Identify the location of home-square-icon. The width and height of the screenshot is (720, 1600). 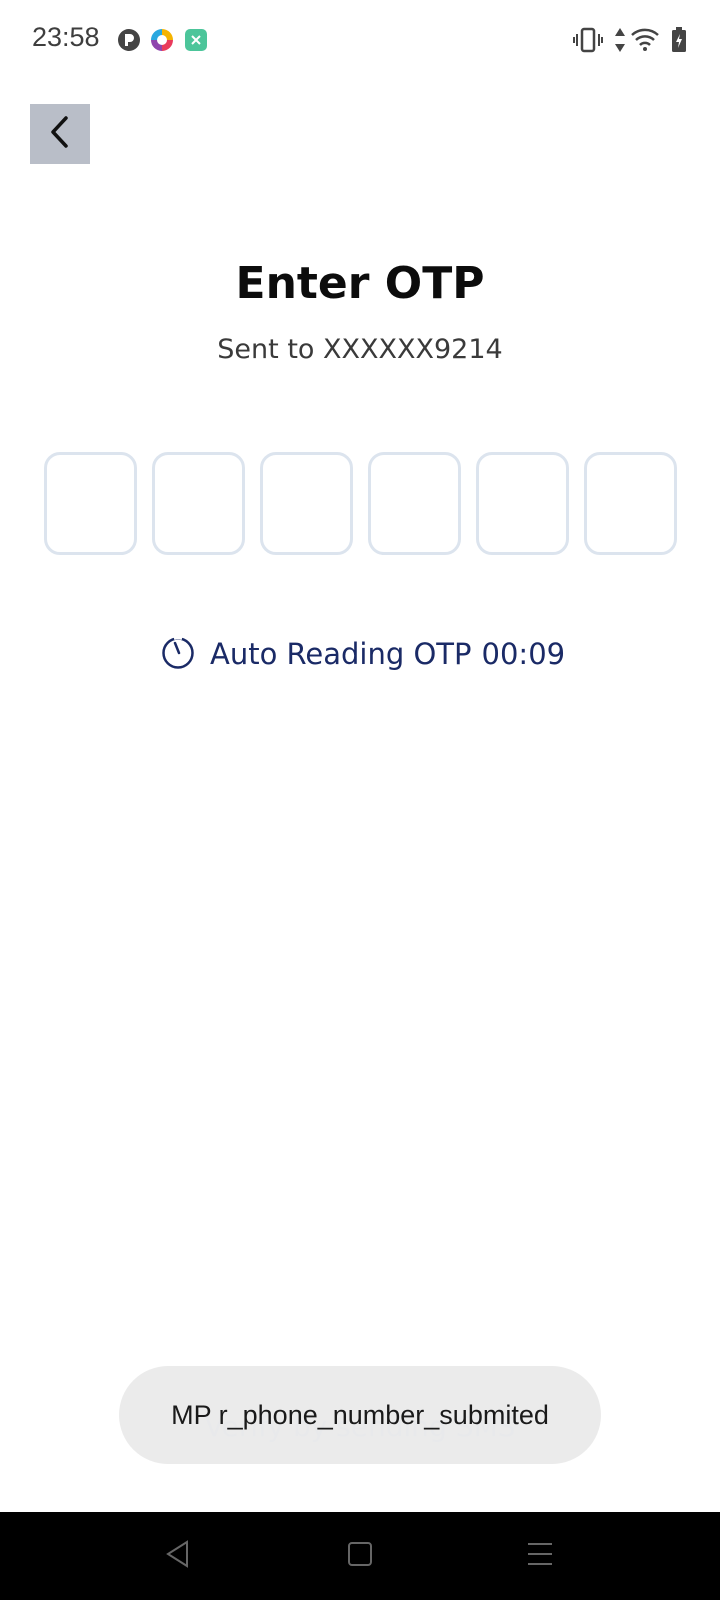
(360, 1556).